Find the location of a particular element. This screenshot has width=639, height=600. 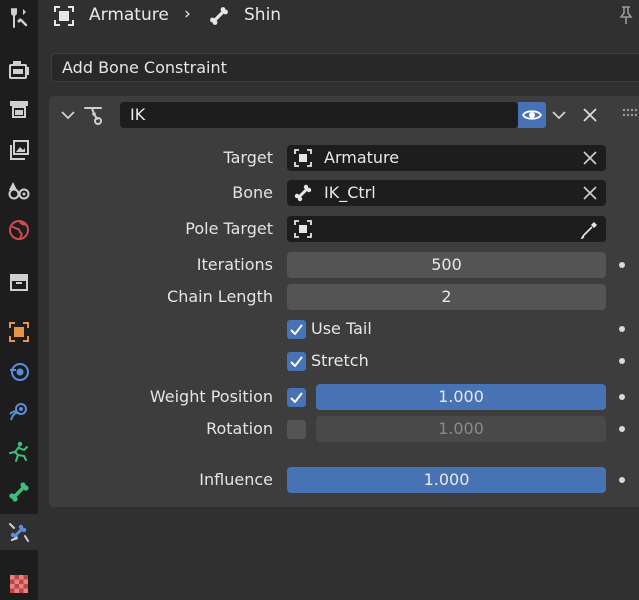

bone-label: Bone is located at coordinates (252, 192).